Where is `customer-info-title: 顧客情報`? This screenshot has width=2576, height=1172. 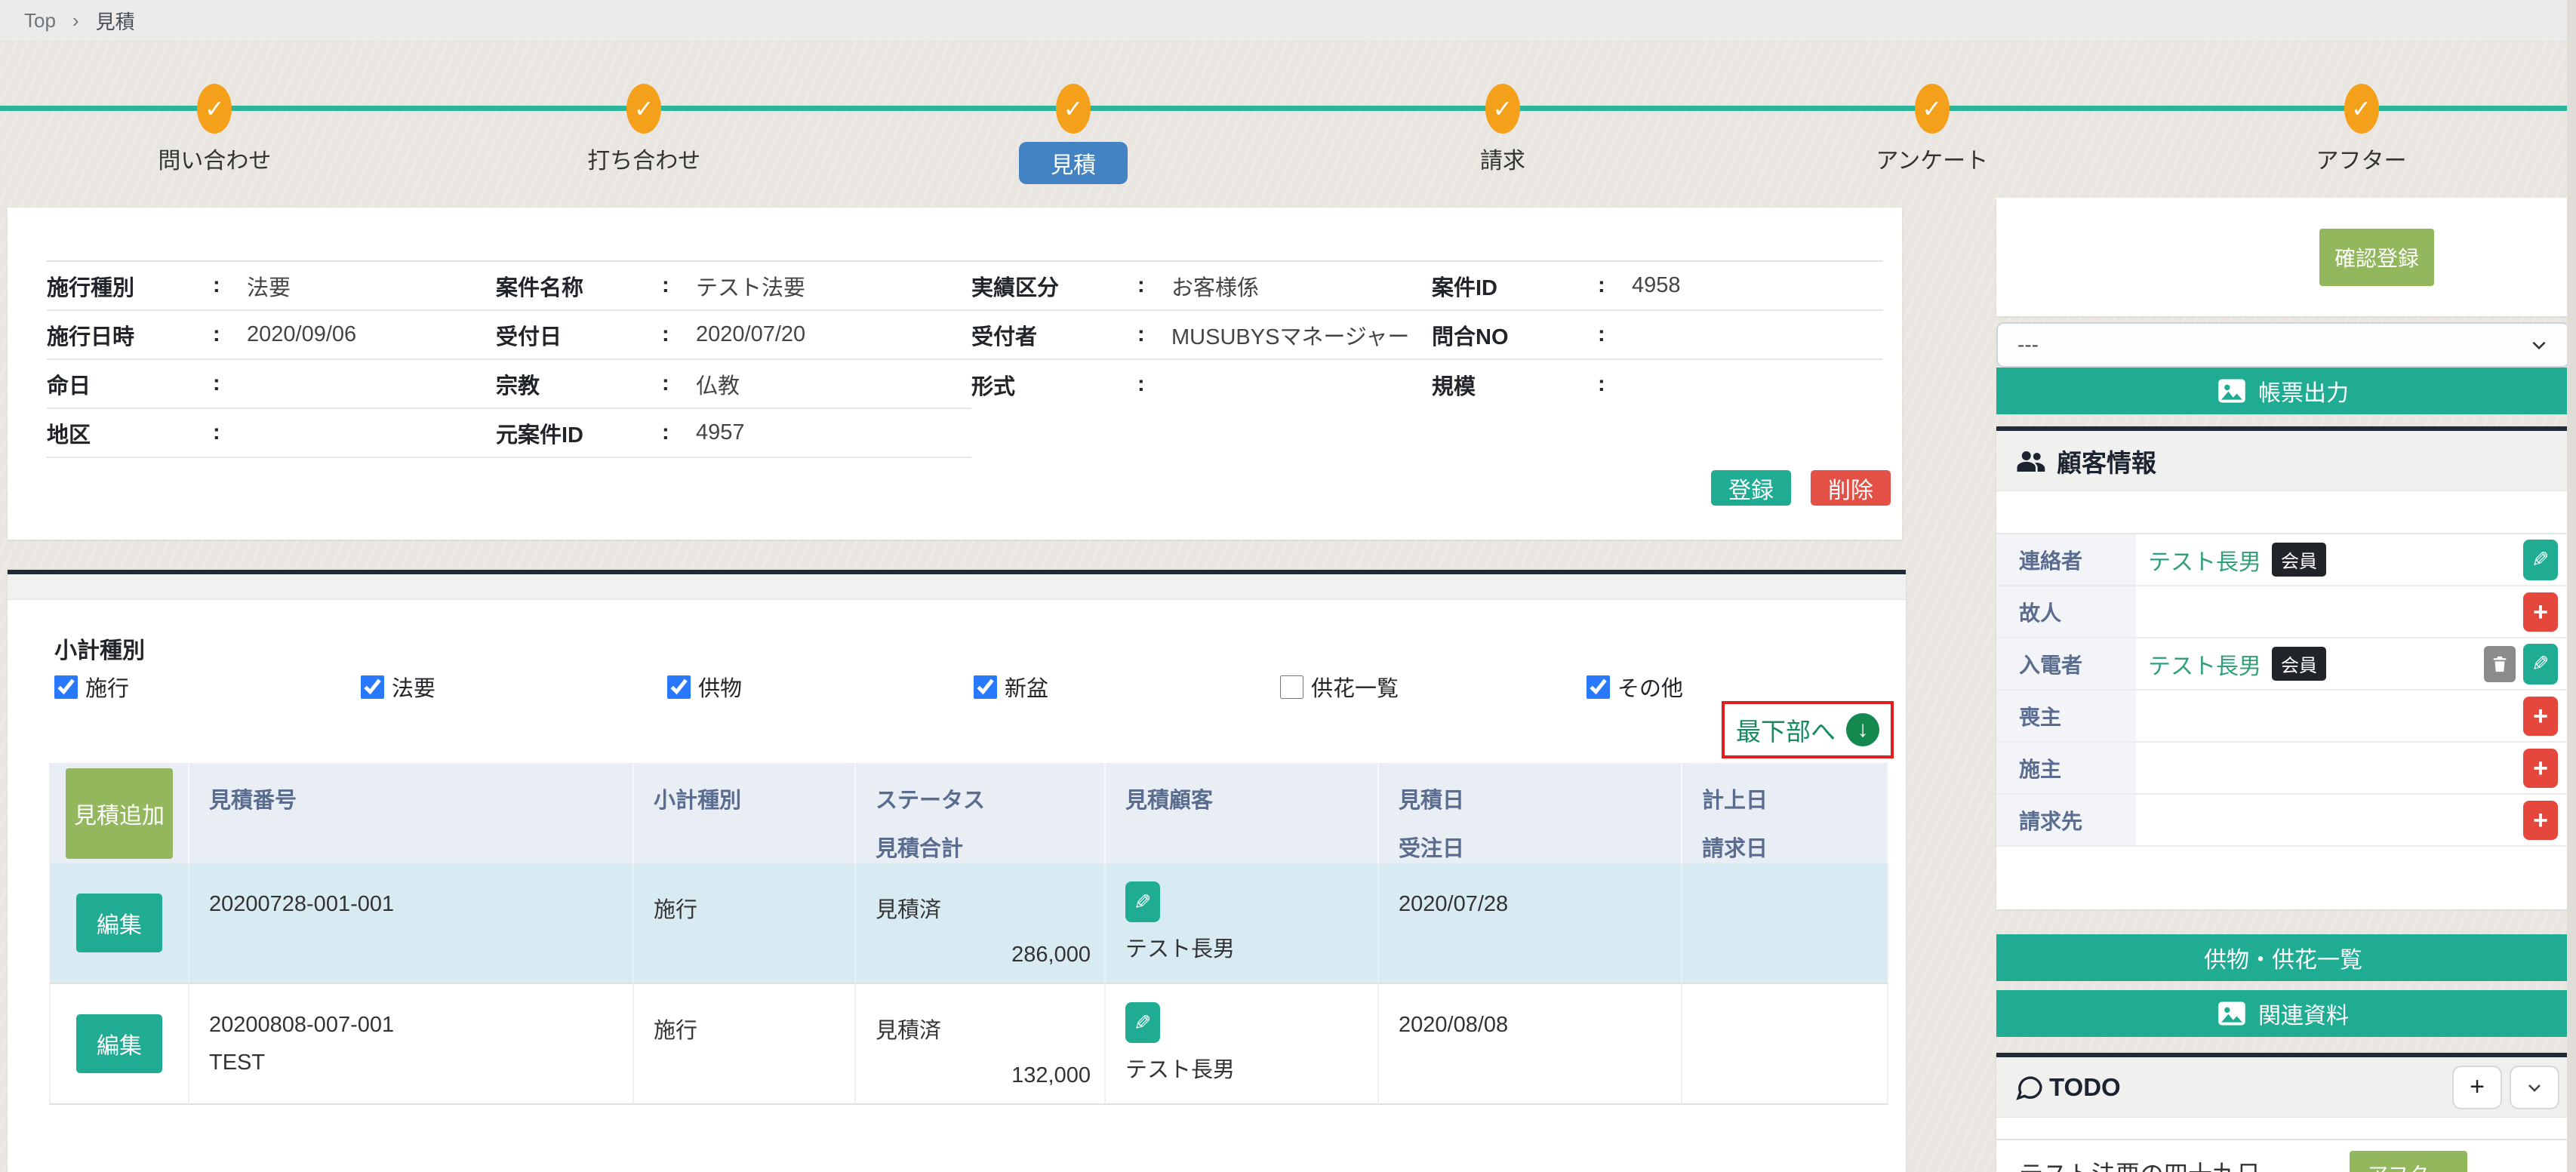
customer-info-title: 顧客情報 is located at coordinates (2106, 462).